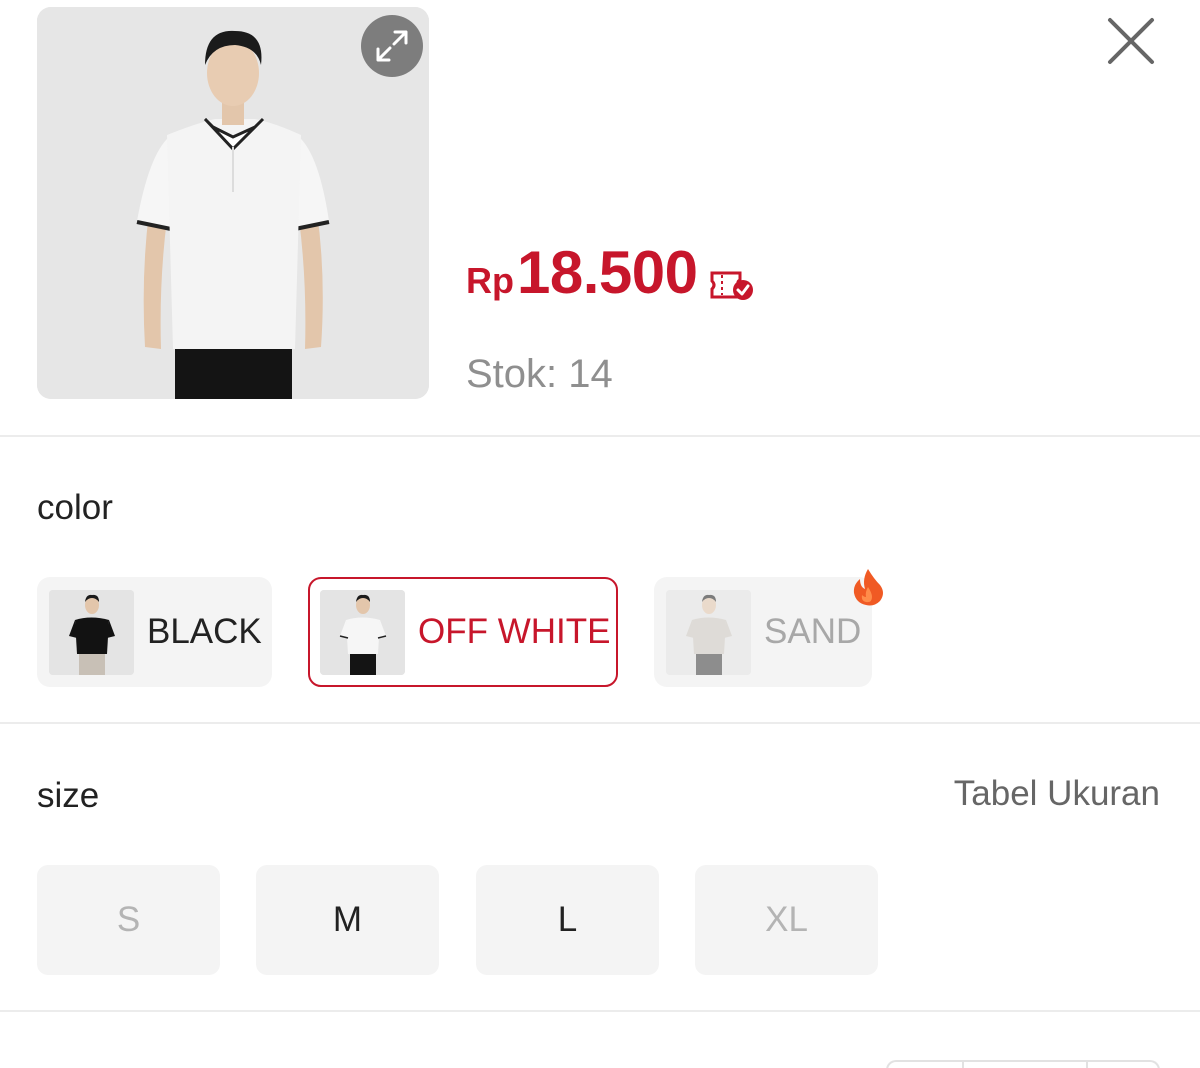 This screenshot has height=1068, width=1200. I want to click on stock-text: Stok: 14, so click(539, 374).